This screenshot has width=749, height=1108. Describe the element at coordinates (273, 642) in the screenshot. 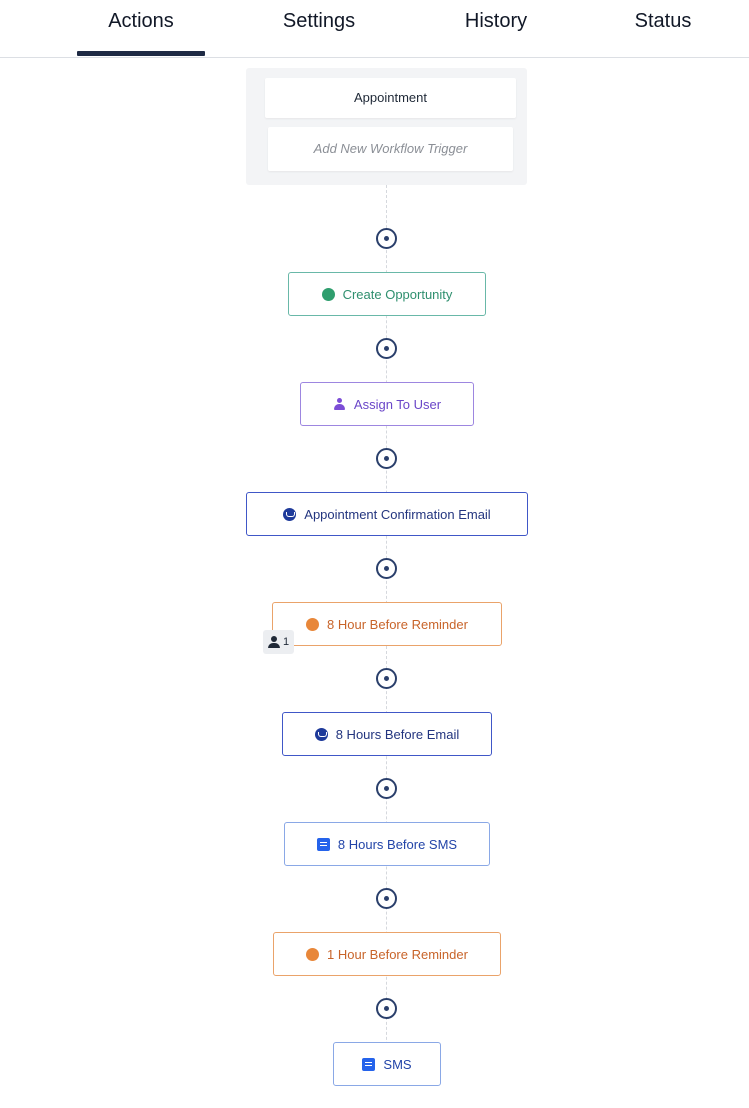

I see `person-icon` at that location.